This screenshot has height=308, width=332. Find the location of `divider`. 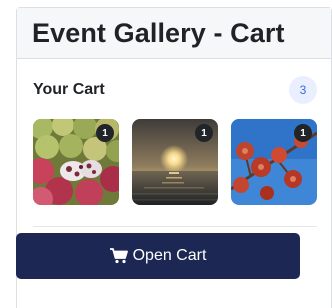

divider is located at coordinates (175, 226).